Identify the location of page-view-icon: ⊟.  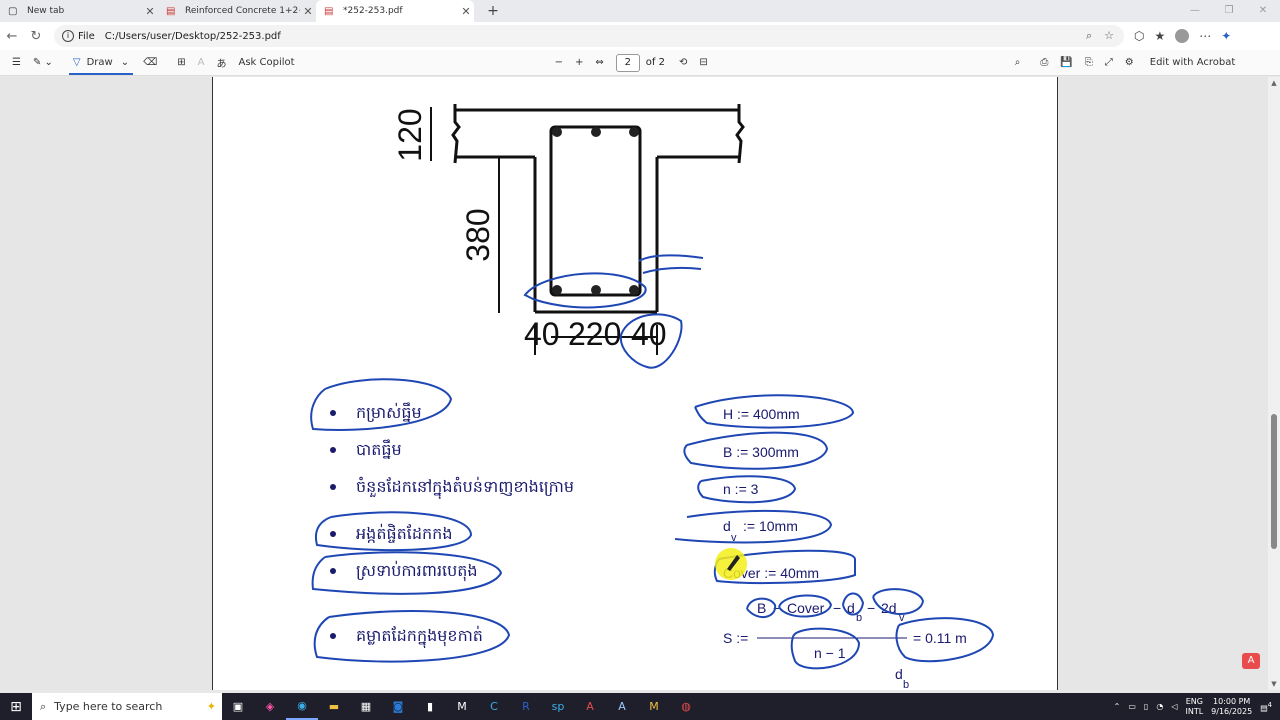
(703, 63).